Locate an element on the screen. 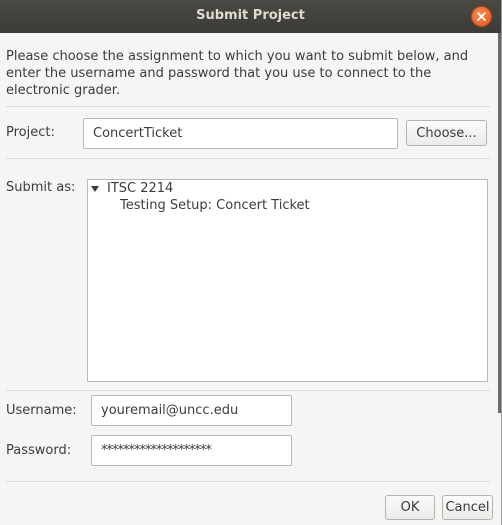  password-value: ******************** is located at coordinates (156, 450).